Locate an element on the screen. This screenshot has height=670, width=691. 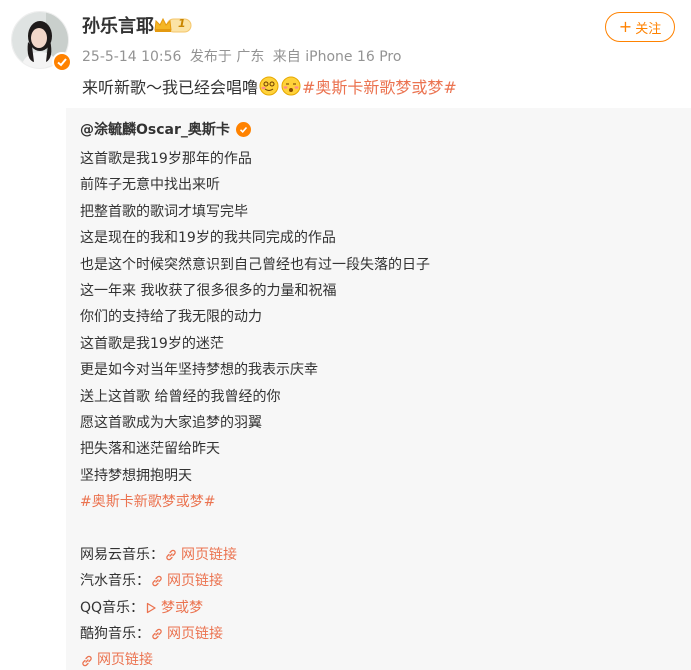
vip-crown-icon: 1 is located at coordinates (173, 25).